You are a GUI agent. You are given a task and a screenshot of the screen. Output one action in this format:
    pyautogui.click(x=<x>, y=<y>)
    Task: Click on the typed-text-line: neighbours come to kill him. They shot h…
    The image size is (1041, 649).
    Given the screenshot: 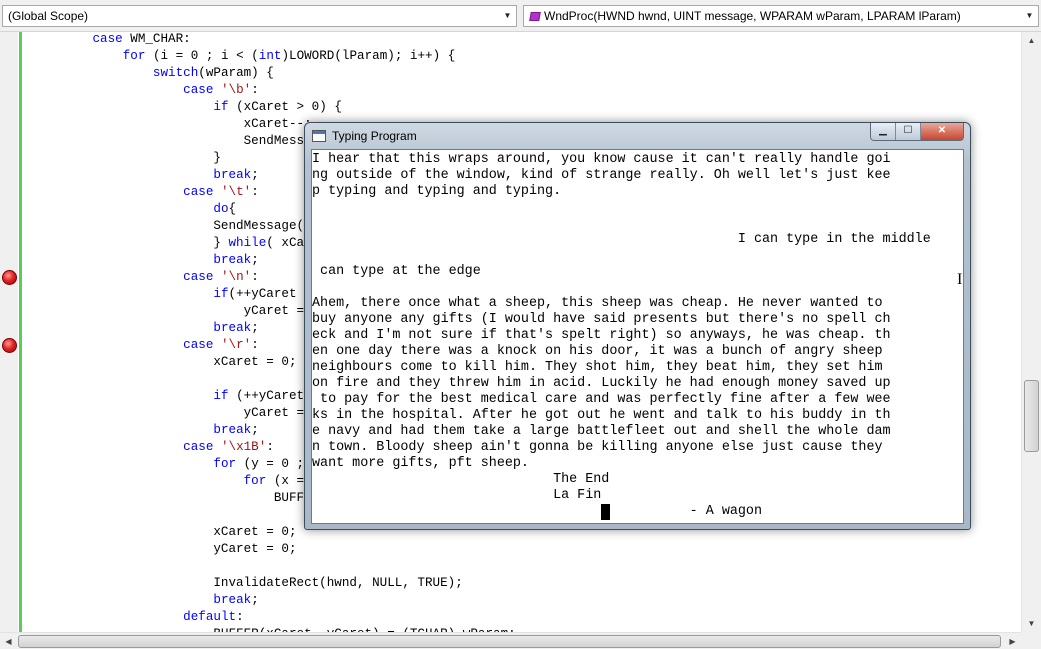 What is the action you would take?
    pyautogui.click(x=597, y=367)
    